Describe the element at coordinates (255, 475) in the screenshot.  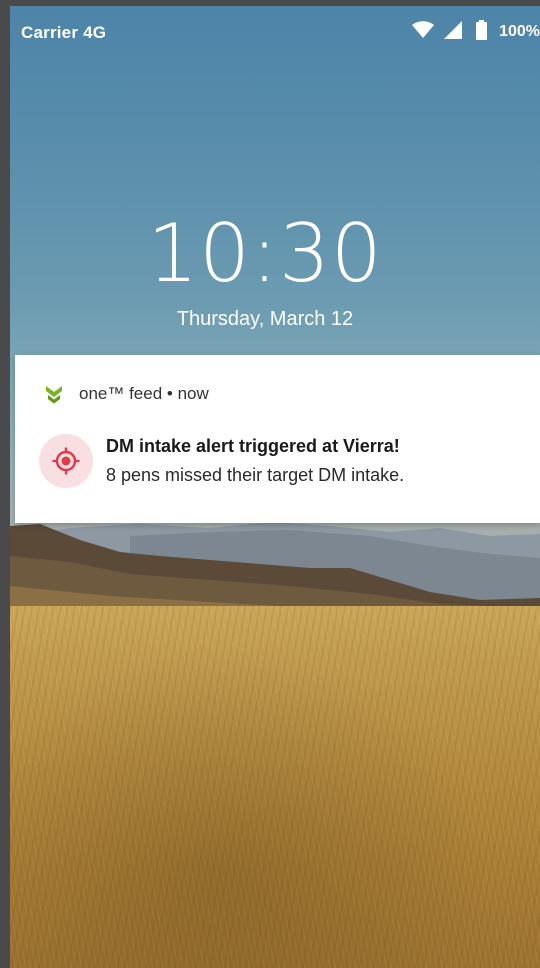
I see `notification-text: 8 pens missed their target DM intake.` at that location.